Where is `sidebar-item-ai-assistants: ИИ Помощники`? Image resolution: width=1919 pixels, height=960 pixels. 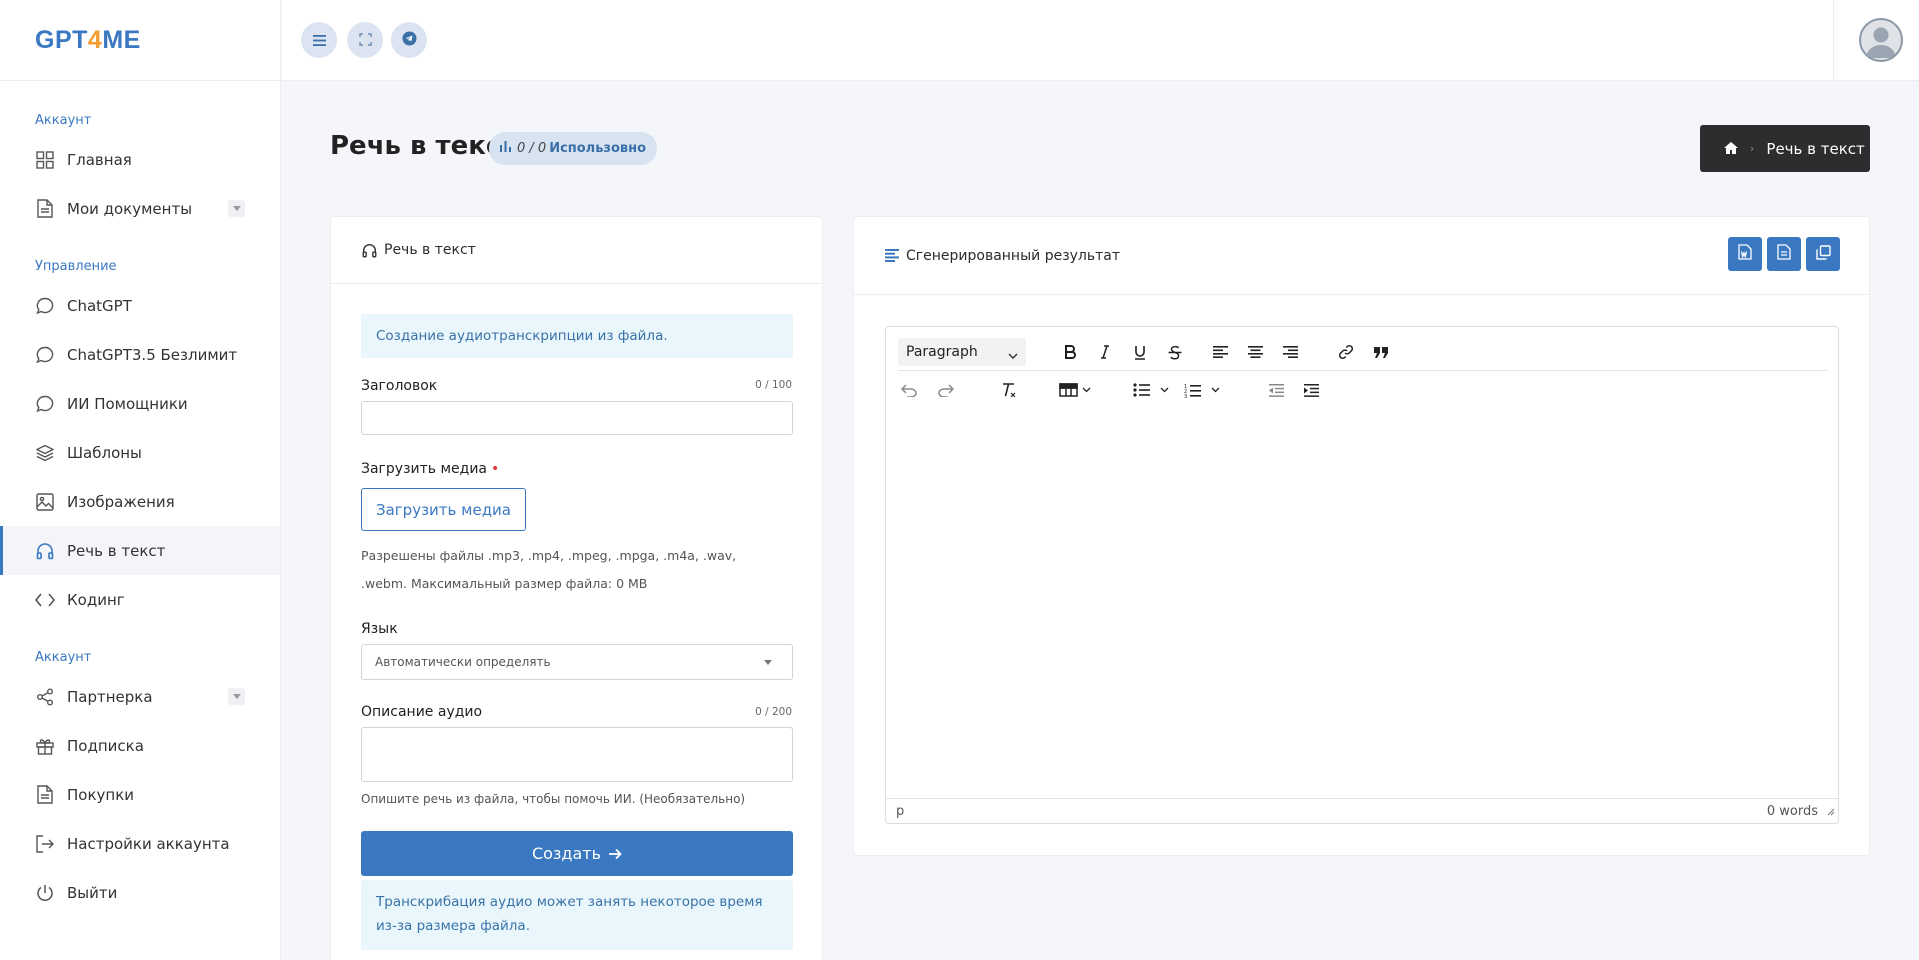
sidebar-item-ai-assistants: ИИ Помощники is located at coordinates (140, 403).